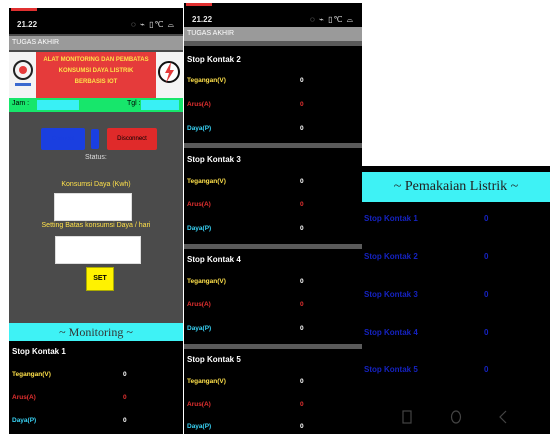 The height and width of the screenshot is (434, 550). Describe the element at coordinates (486, 294) in the screenshot. I see `pemakaian-row-value-3: 0` at that location.